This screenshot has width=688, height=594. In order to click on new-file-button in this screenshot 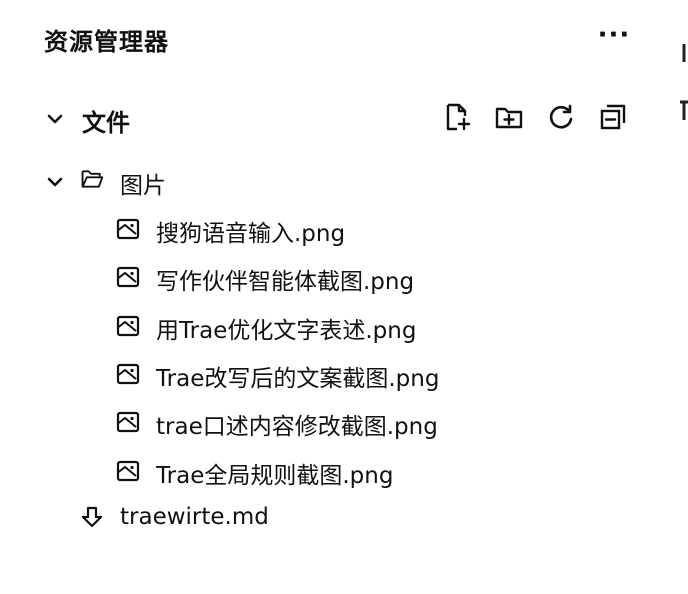, I will do `click(457, 117)`.